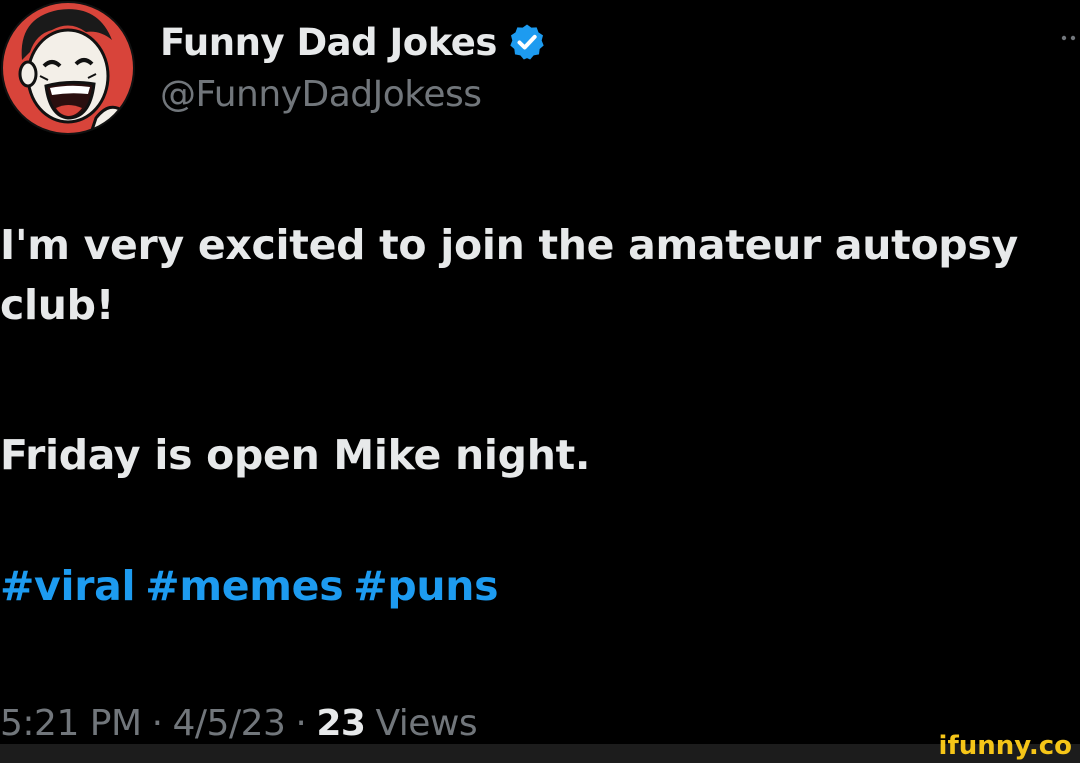  Describe the element at coordinates (244, 586) in the screenshot. I see `hashtag-link: #memes` at that location.